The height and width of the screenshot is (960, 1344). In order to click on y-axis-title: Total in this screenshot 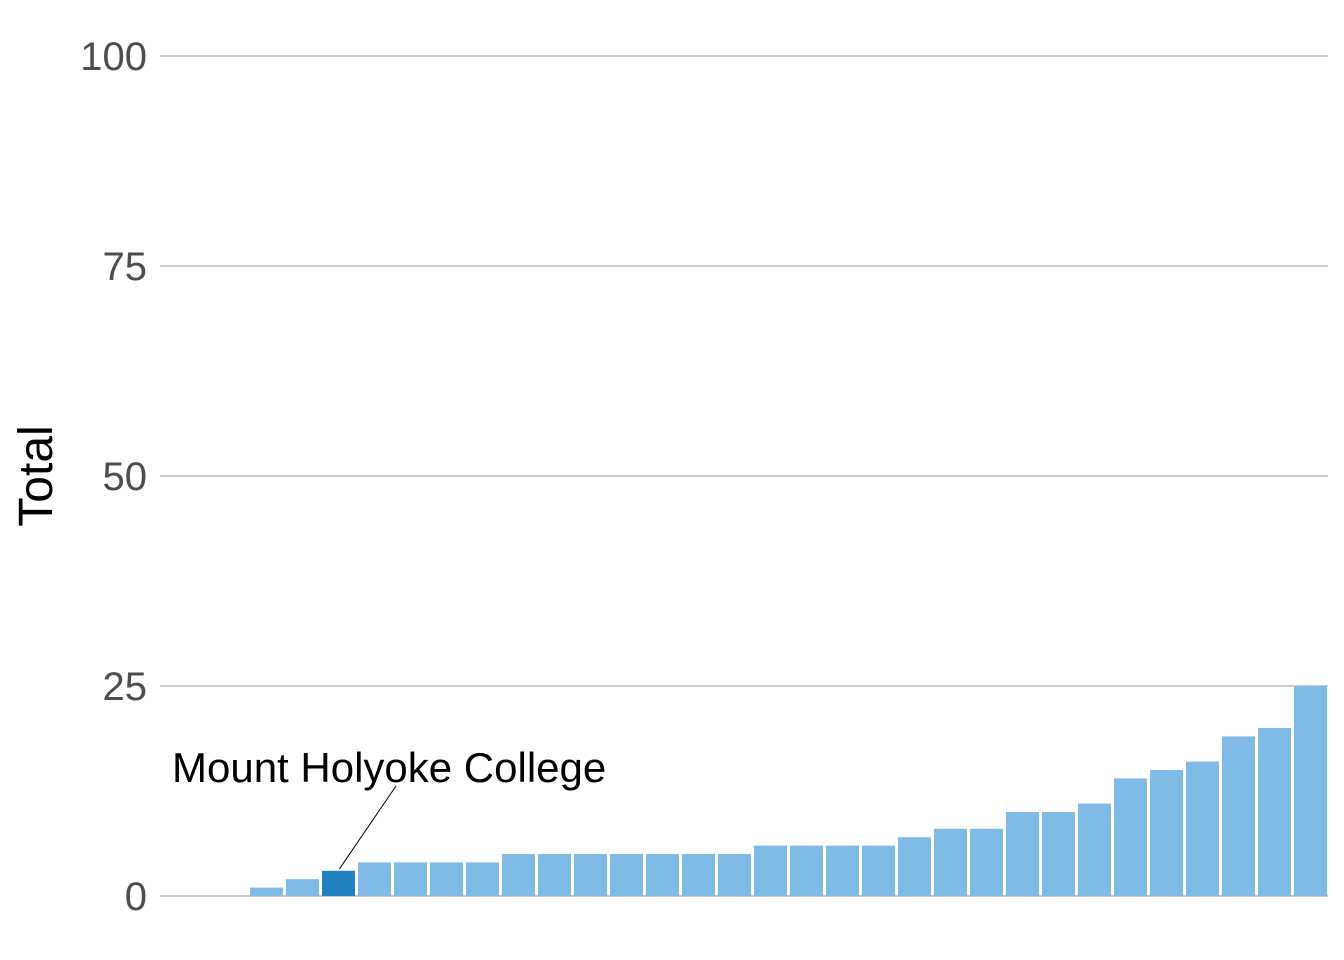, I will do `click(36, 475)`.